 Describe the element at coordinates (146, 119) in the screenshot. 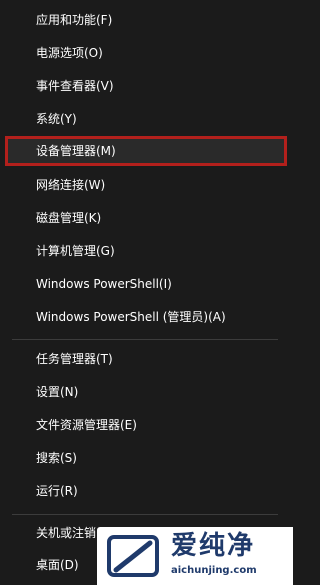

I see `menu-item-system: 系统(Y)` at that location.